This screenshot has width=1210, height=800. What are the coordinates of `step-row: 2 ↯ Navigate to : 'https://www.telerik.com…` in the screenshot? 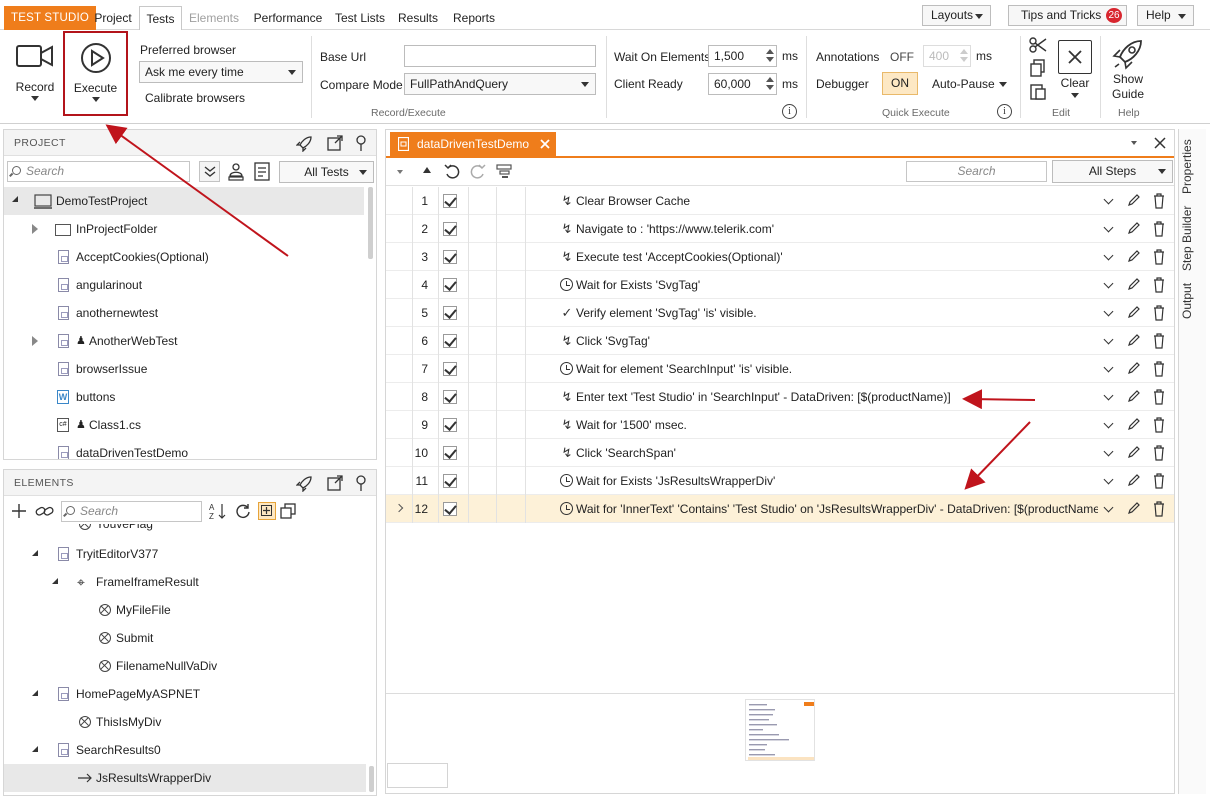 It's located at (780, 229).